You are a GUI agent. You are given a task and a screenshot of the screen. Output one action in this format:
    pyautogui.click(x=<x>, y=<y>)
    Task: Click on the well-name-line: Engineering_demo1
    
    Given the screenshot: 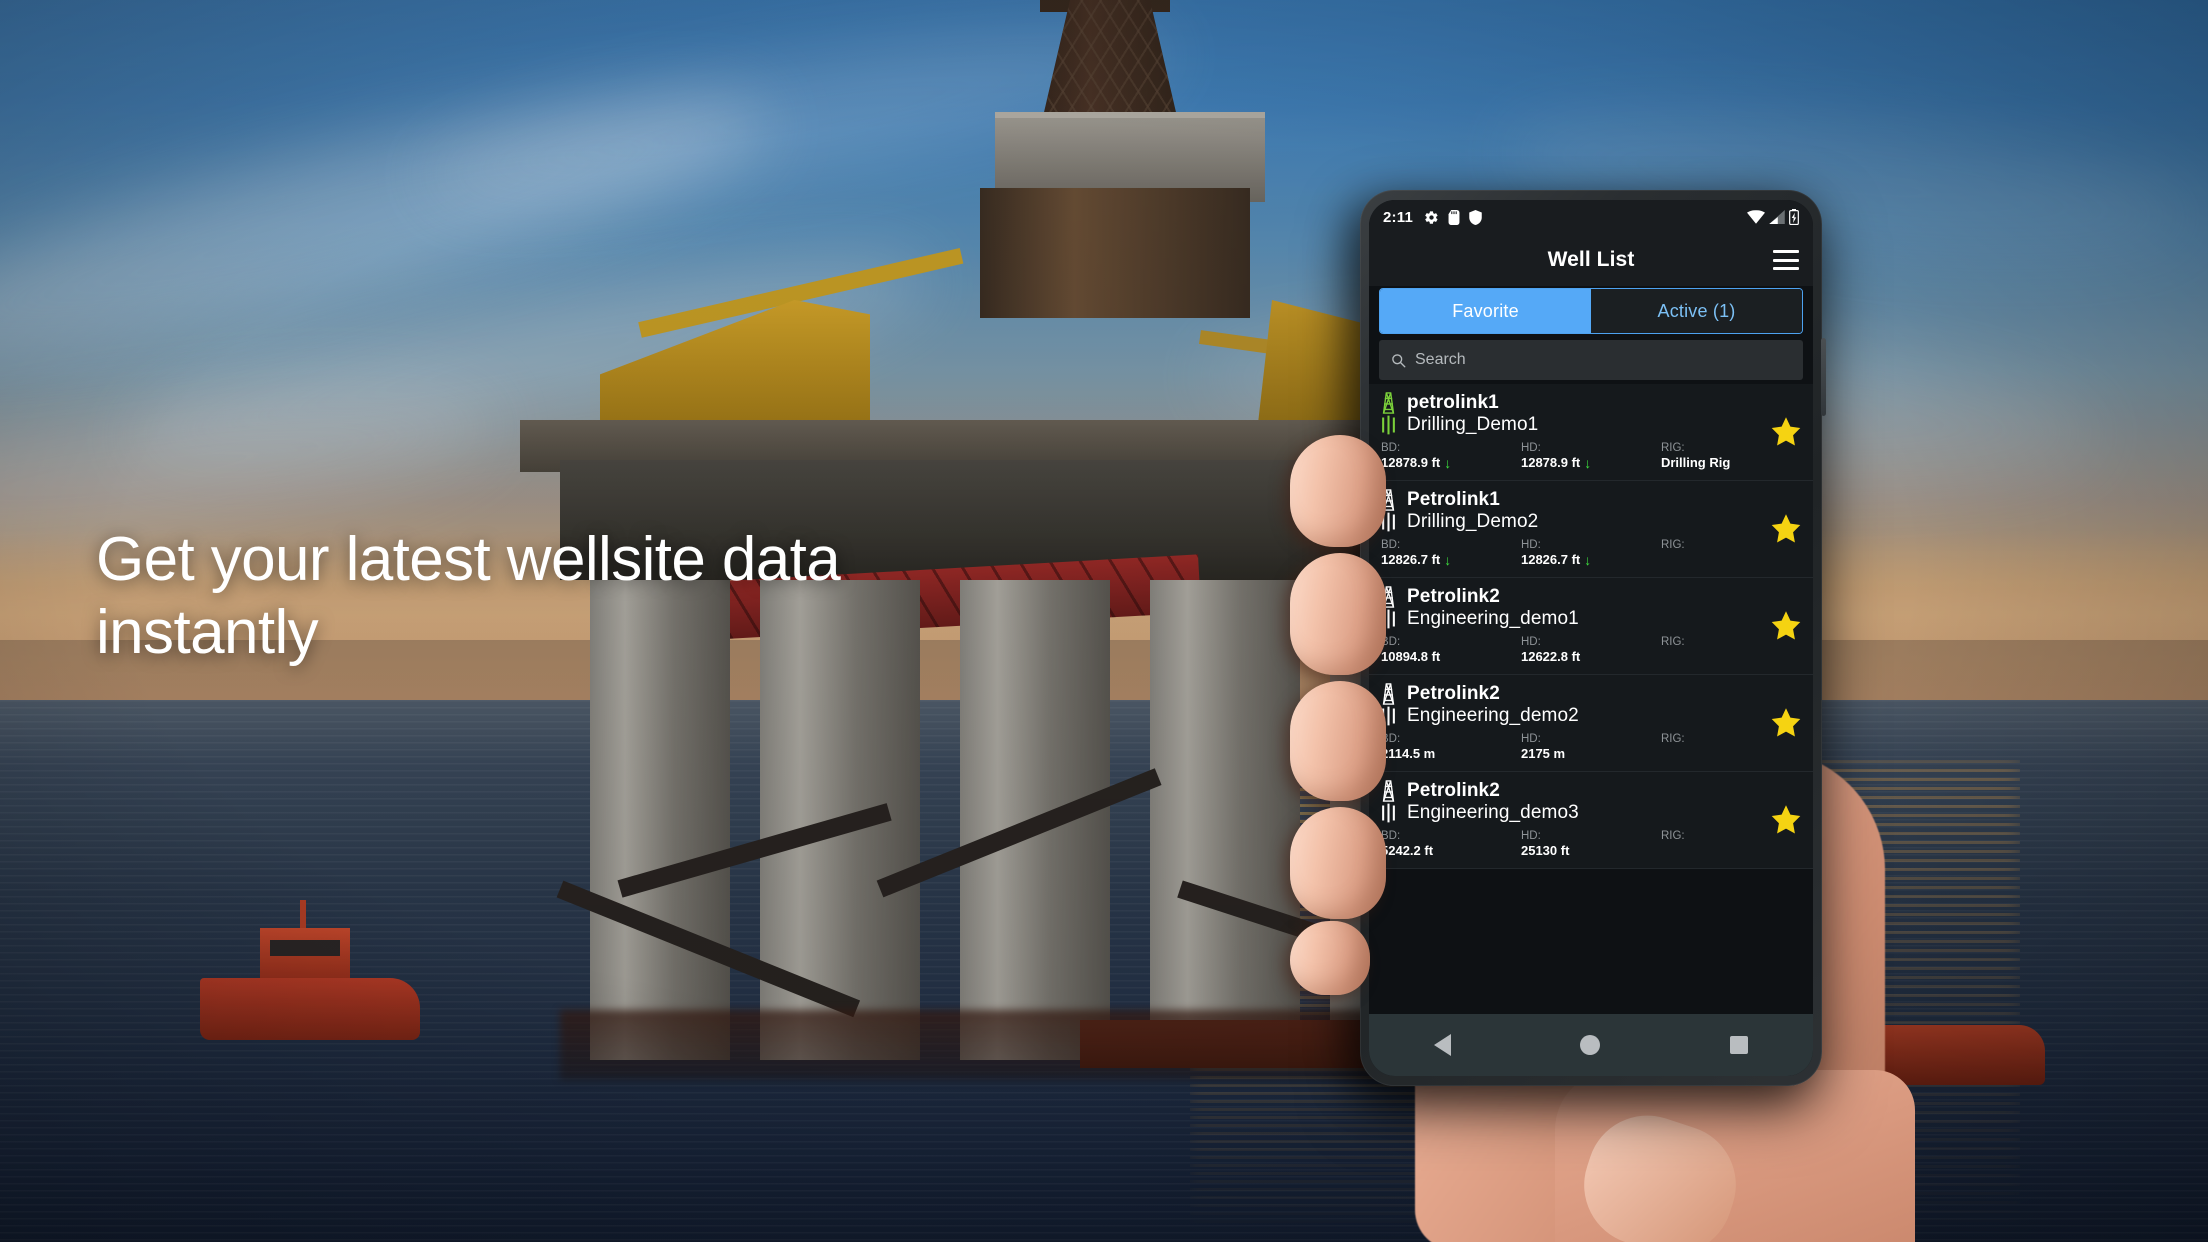 What is the action you would take?
    pyautogui.click(x=1591, y=619)
    